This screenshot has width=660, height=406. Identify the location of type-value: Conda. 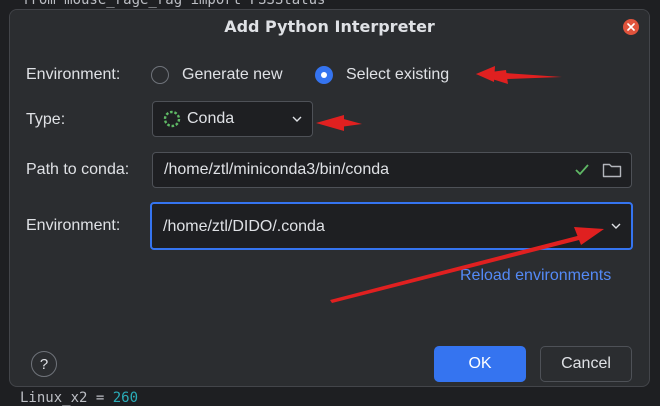
(211, 118).